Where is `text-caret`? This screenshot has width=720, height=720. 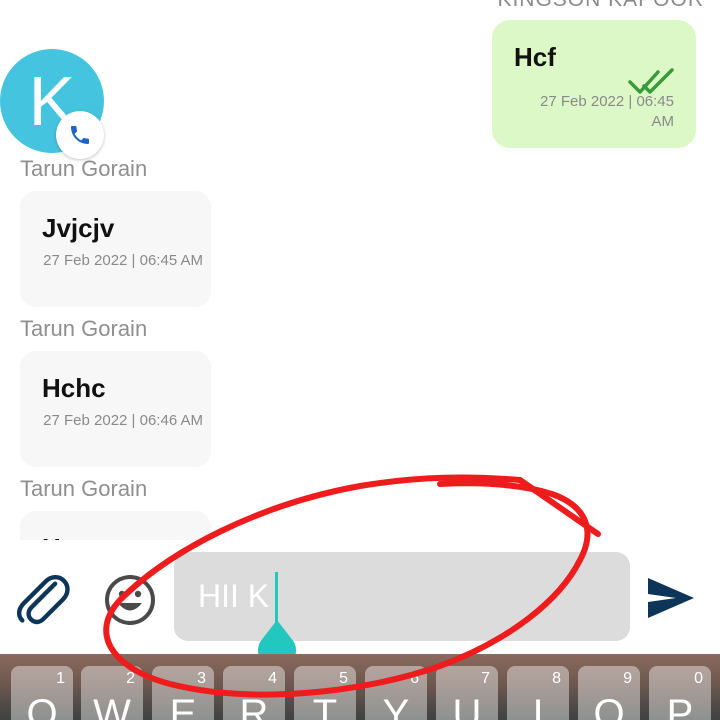
text-caret is located at coordinates (276, 598).